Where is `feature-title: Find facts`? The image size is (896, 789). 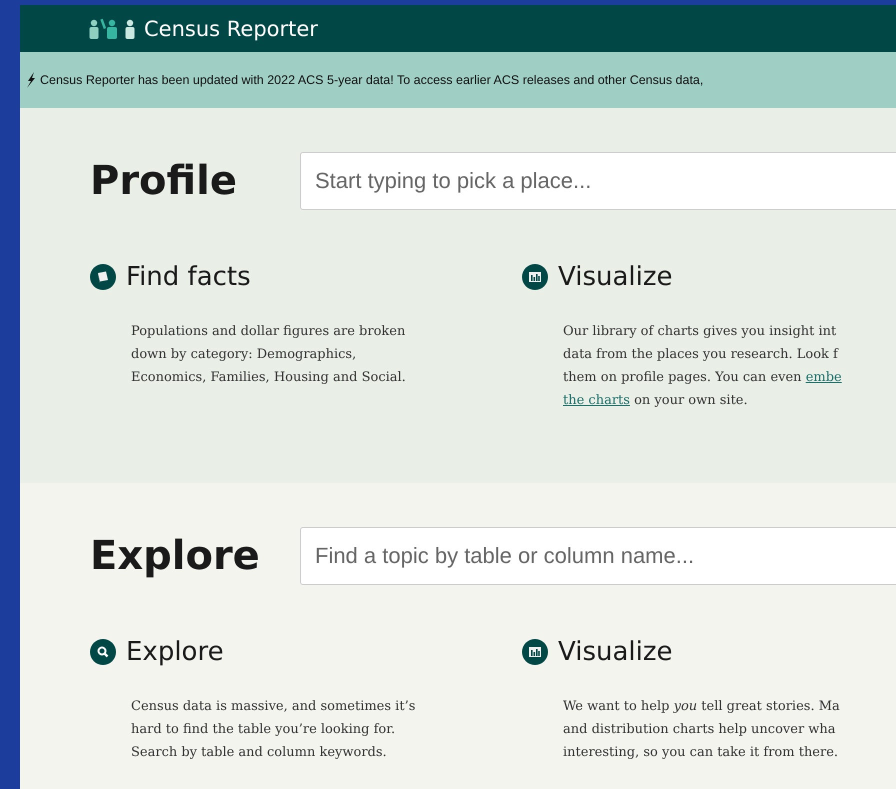
feature-title: Find facts is located at coordinates (188, 277).